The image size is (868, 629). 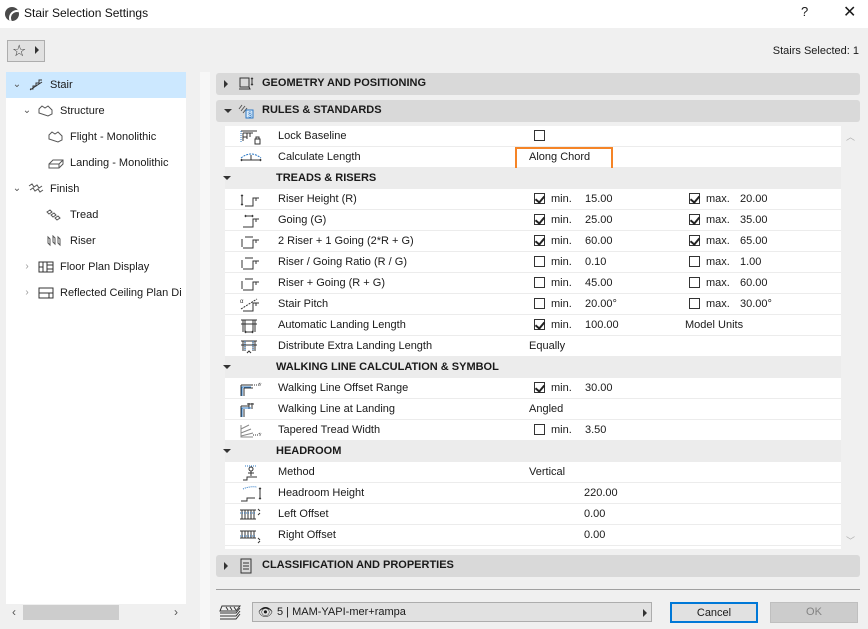 I want to click on headroom-height-field: 220.00, so click(x=601, y=493).